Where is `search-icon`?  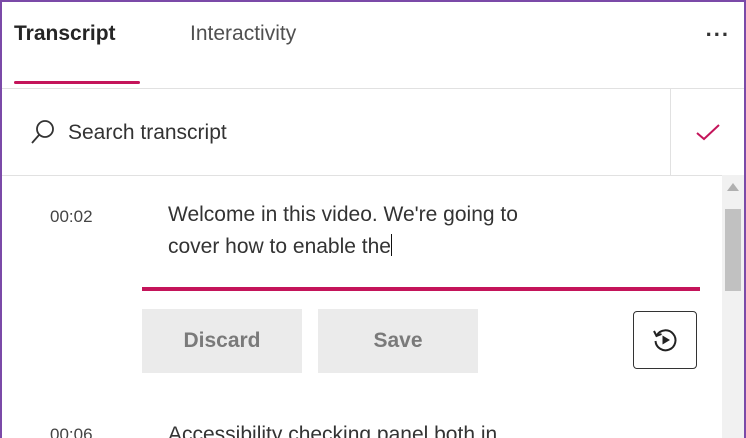
search-icon is located at coordinates (42, 132).